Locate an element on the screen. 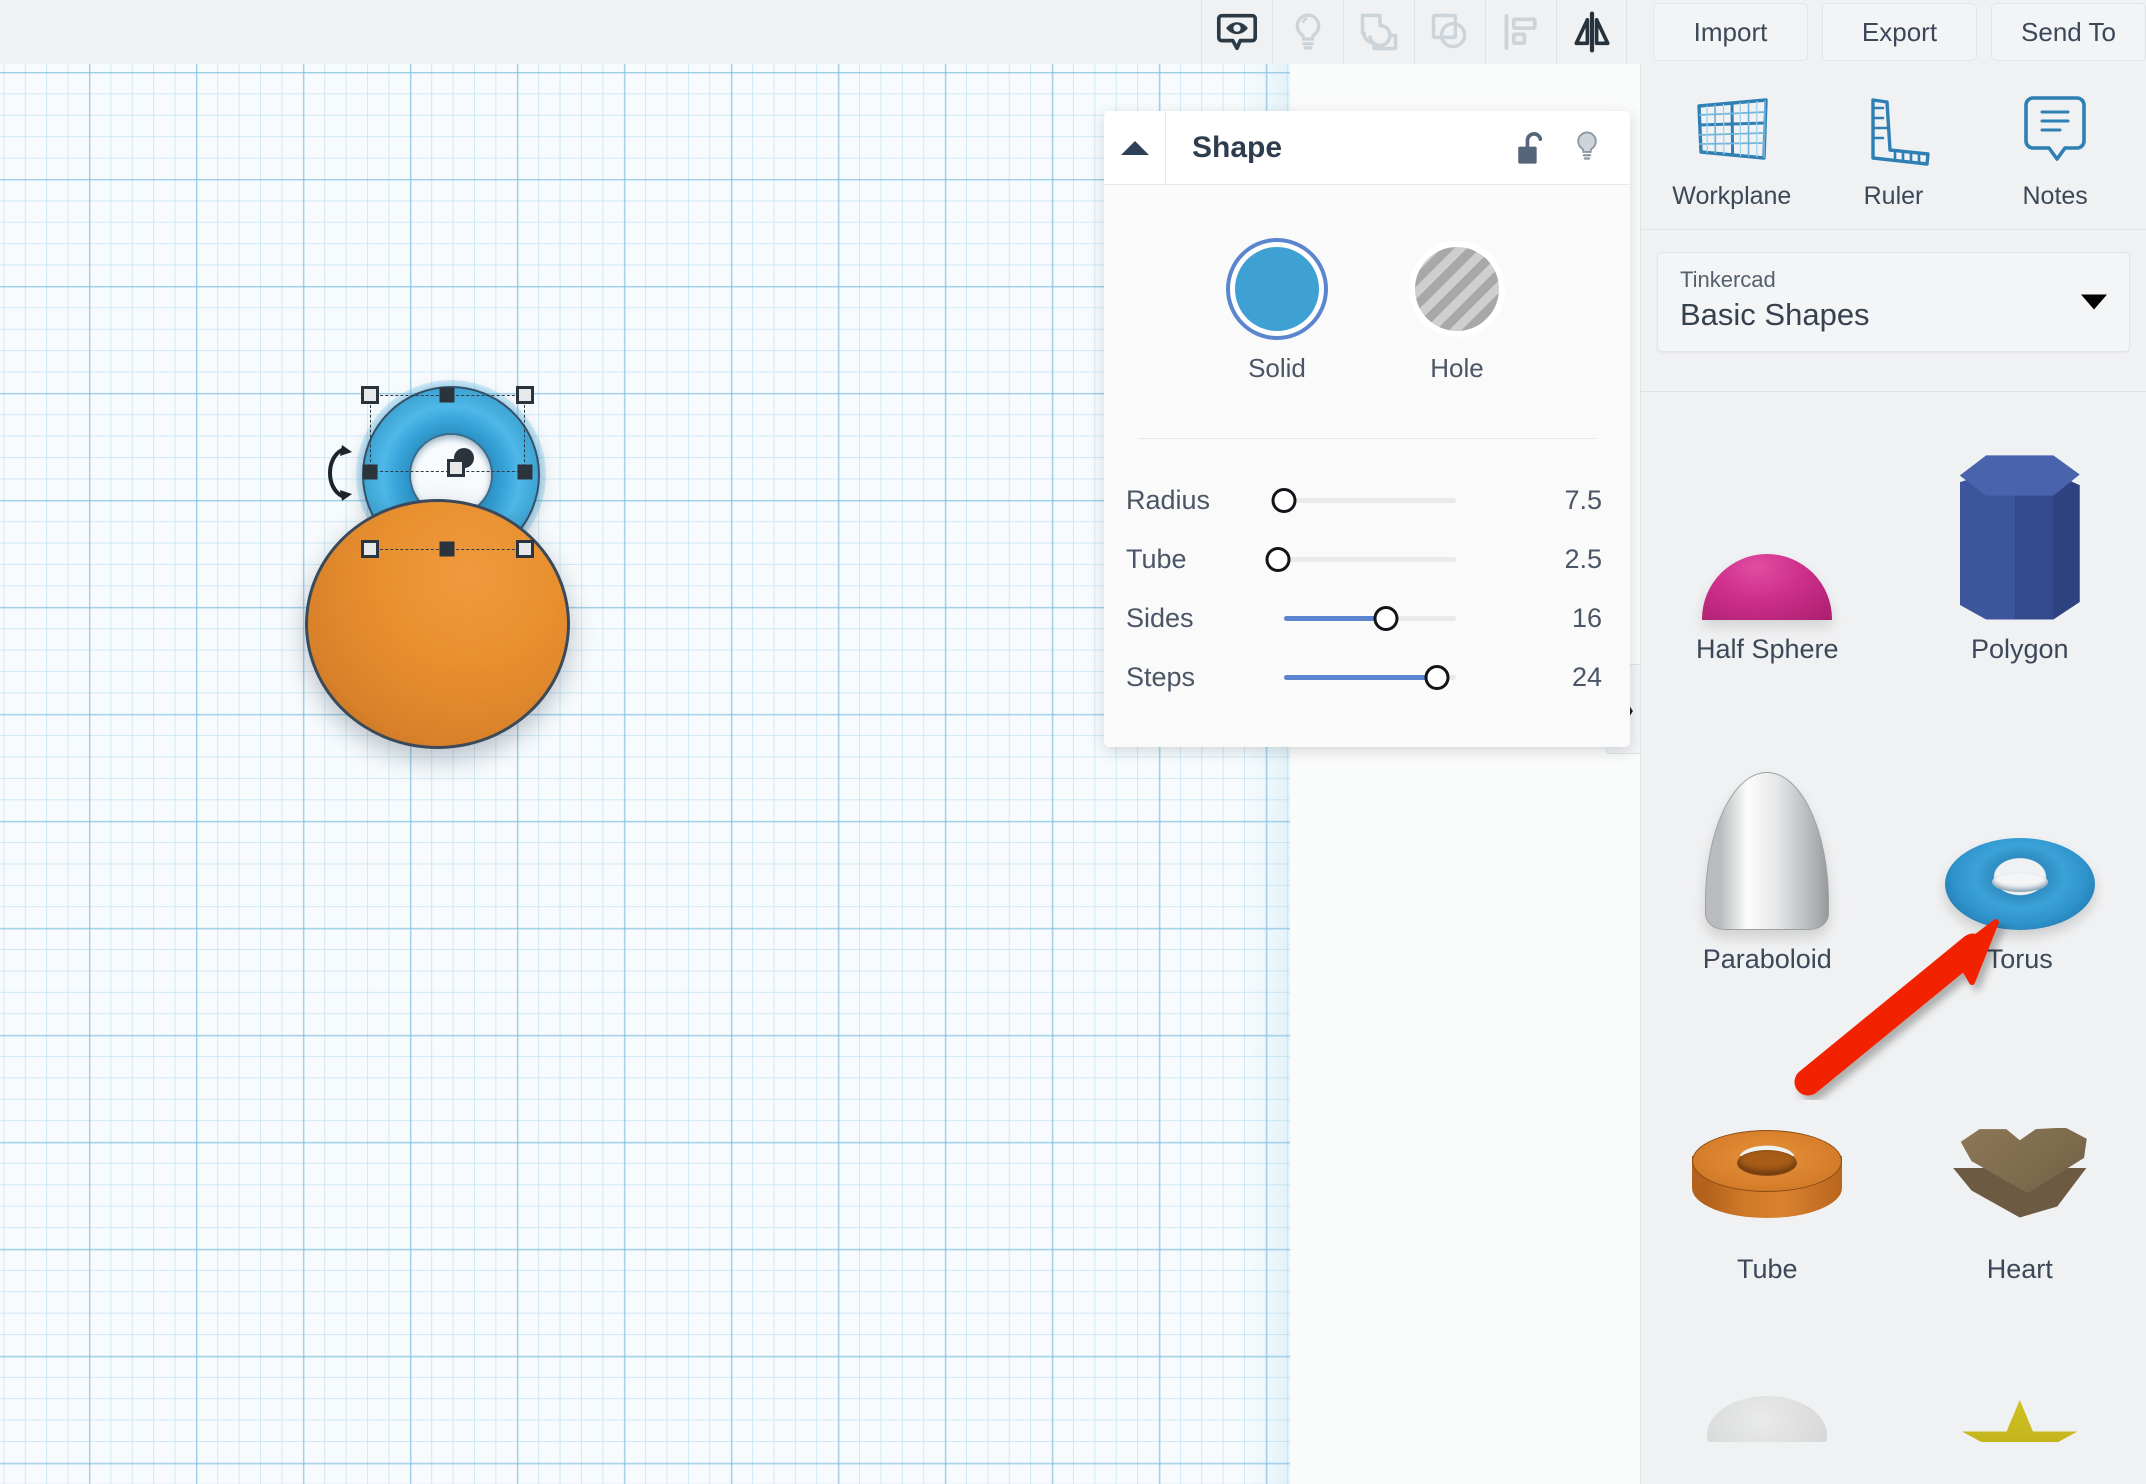  light-bulb-icon-button-inspector is located at coordinates (1587, 148).